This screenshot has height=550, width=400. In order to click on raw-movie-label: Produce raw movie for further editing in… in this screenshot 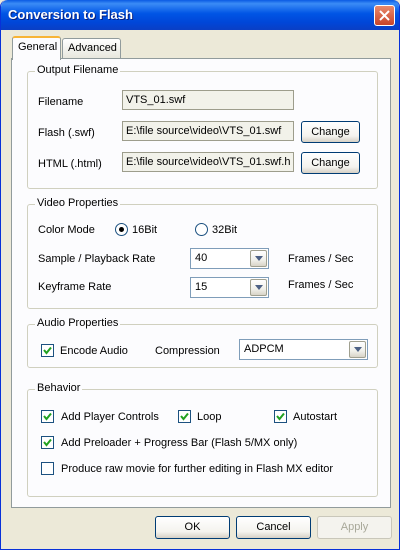, I will do `click(197, 469)`.